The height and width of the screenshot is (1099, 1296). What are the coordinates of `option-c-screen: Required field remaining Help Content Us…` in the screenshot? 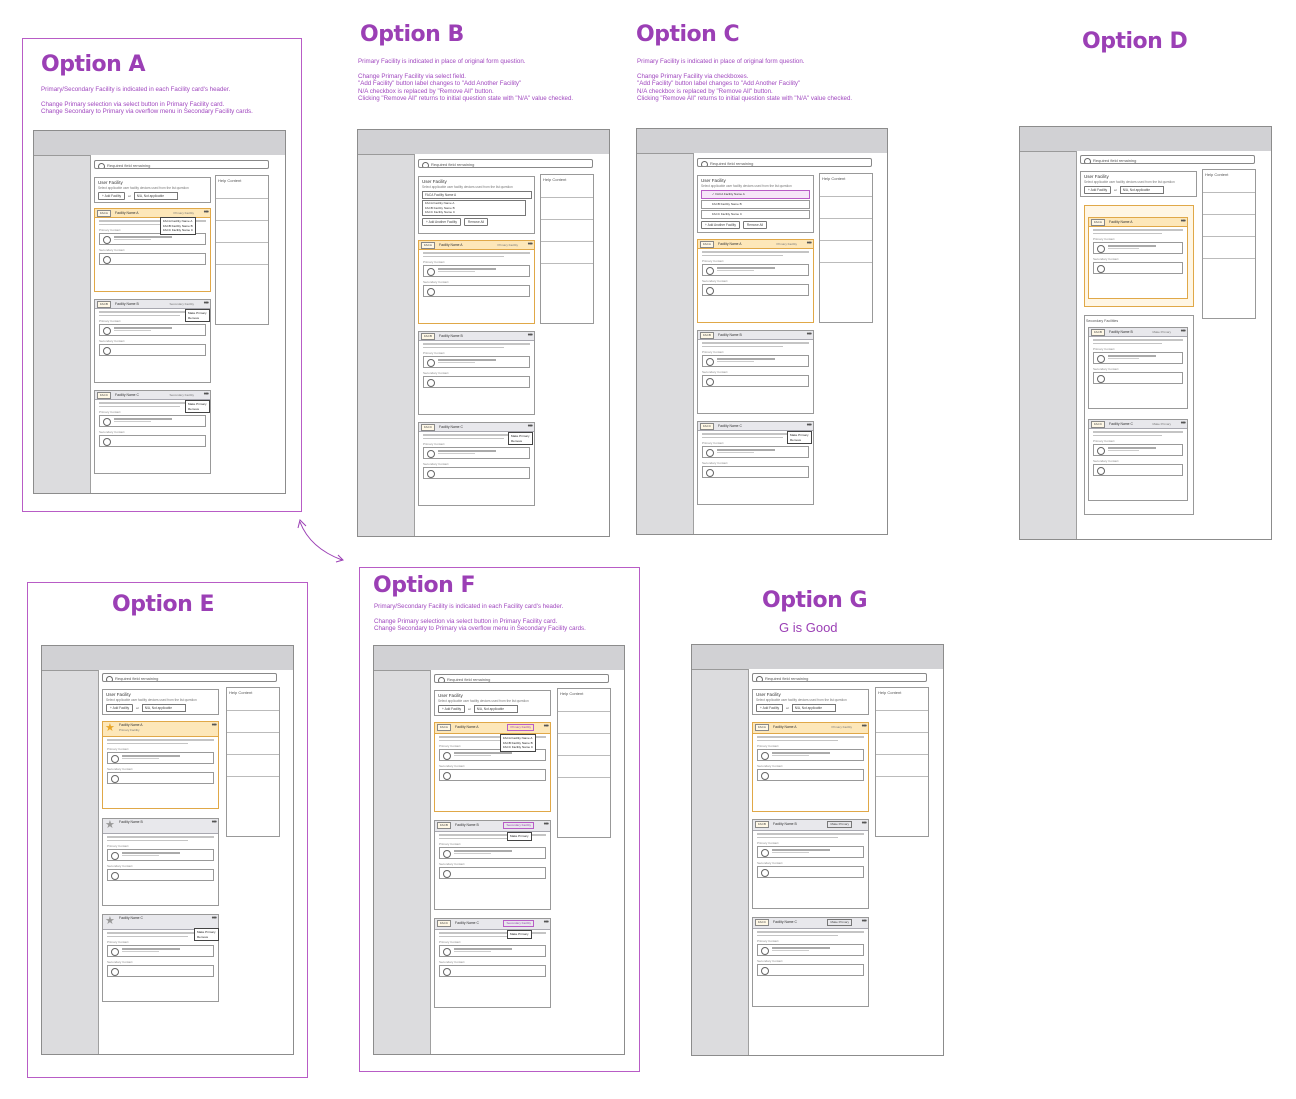 It's located at (762, 331).